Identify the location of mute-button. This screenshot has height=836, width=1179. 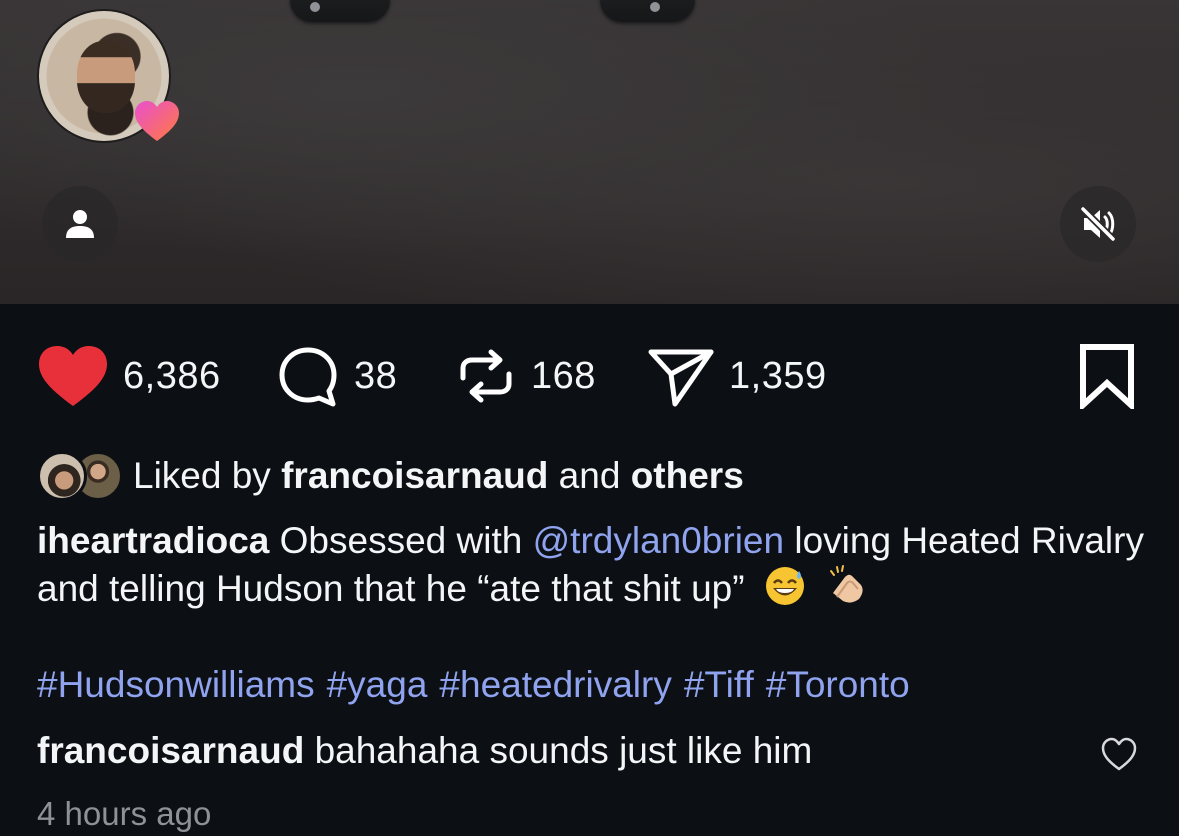
(1098, 224).